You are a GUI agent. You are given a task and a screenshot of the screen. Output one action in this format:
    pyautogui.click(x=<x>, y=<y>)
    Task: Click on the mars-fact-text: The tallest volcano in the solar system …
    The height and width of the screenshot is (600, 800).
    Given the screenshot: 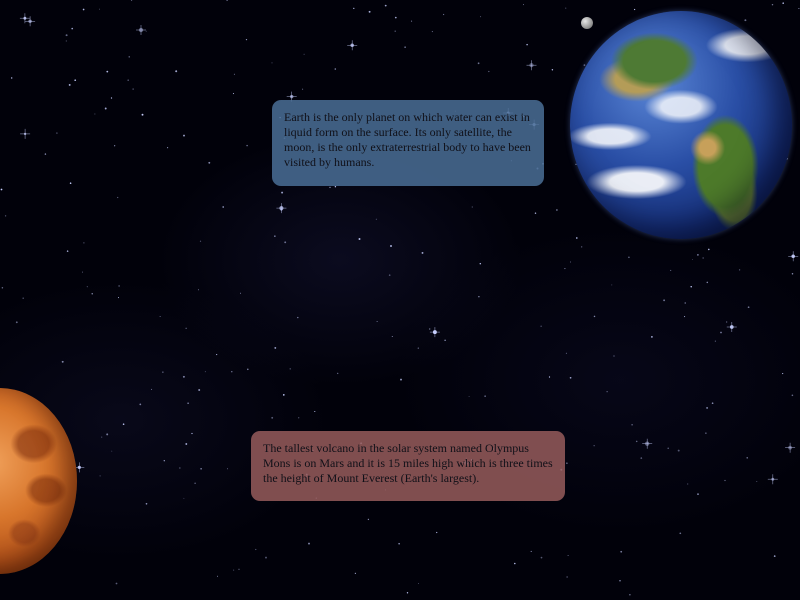 What is the action you would take?
    pyautogui.click(x=408, y=463)
    